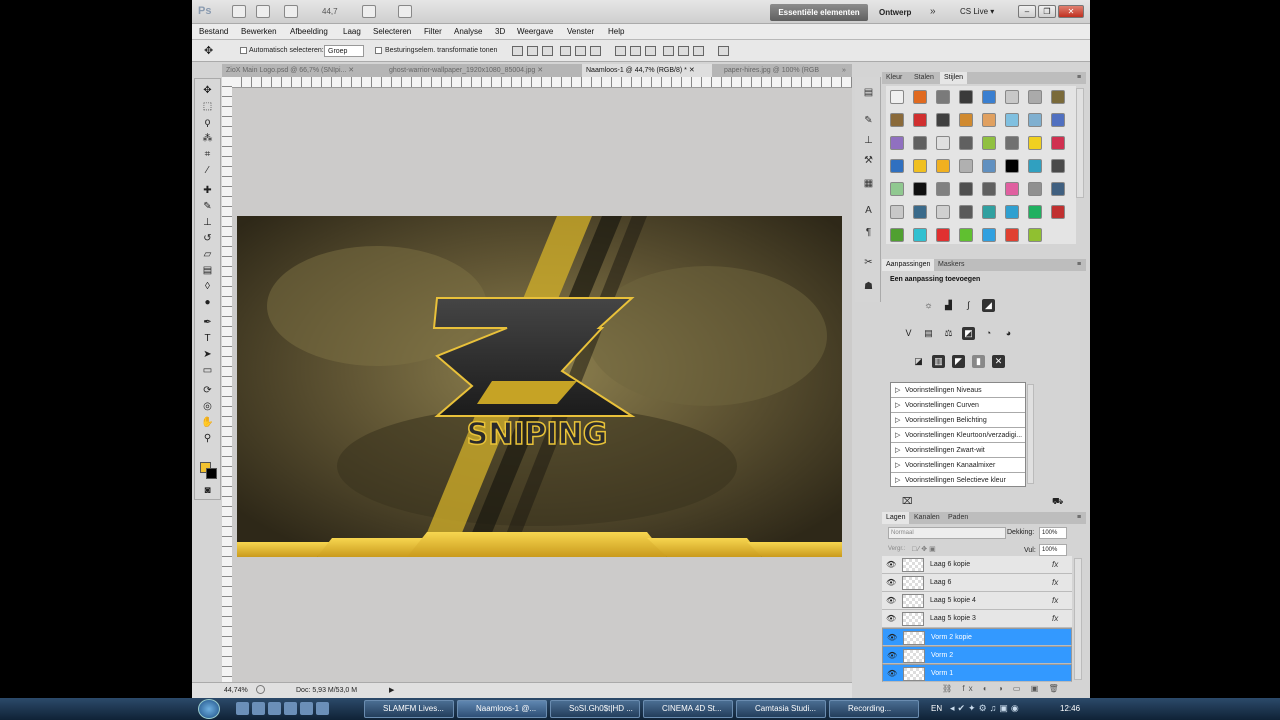 The height and width of the screenshot is (720, 1280). I want to click on align-right-icon, so click(595, 51).